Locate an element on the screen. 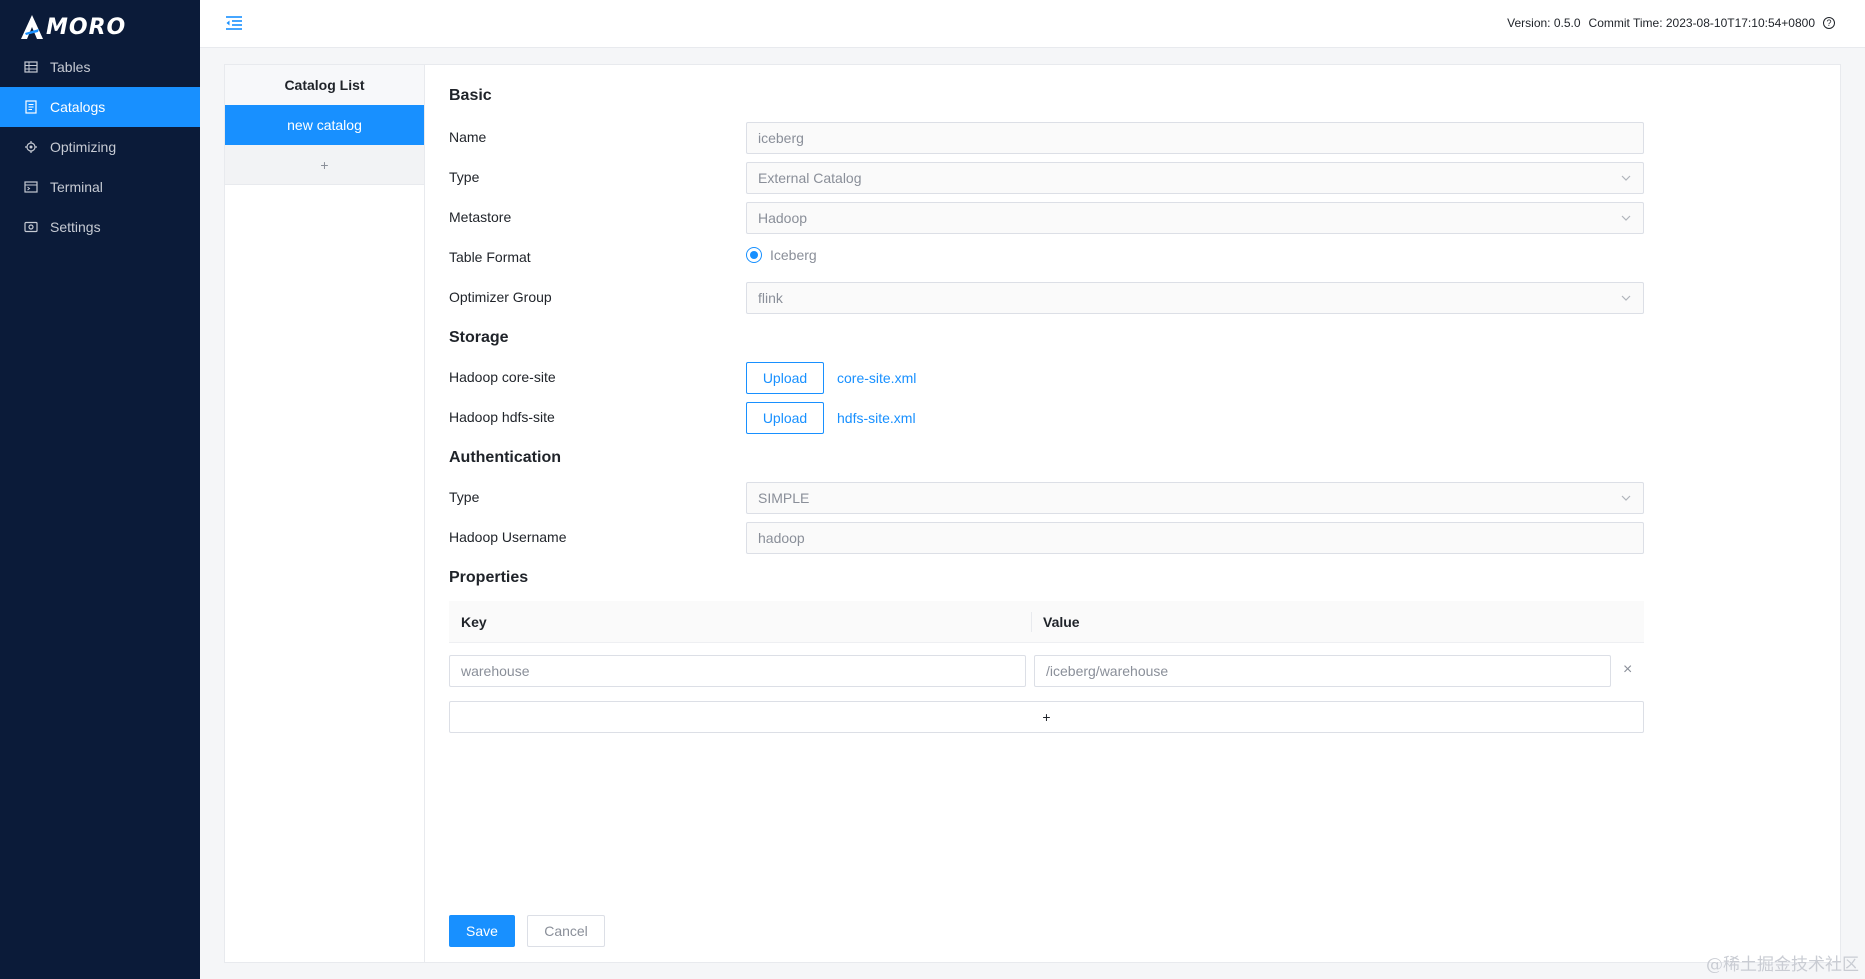  properties-table-header: Key Value is located at coordinates (1046, 622).